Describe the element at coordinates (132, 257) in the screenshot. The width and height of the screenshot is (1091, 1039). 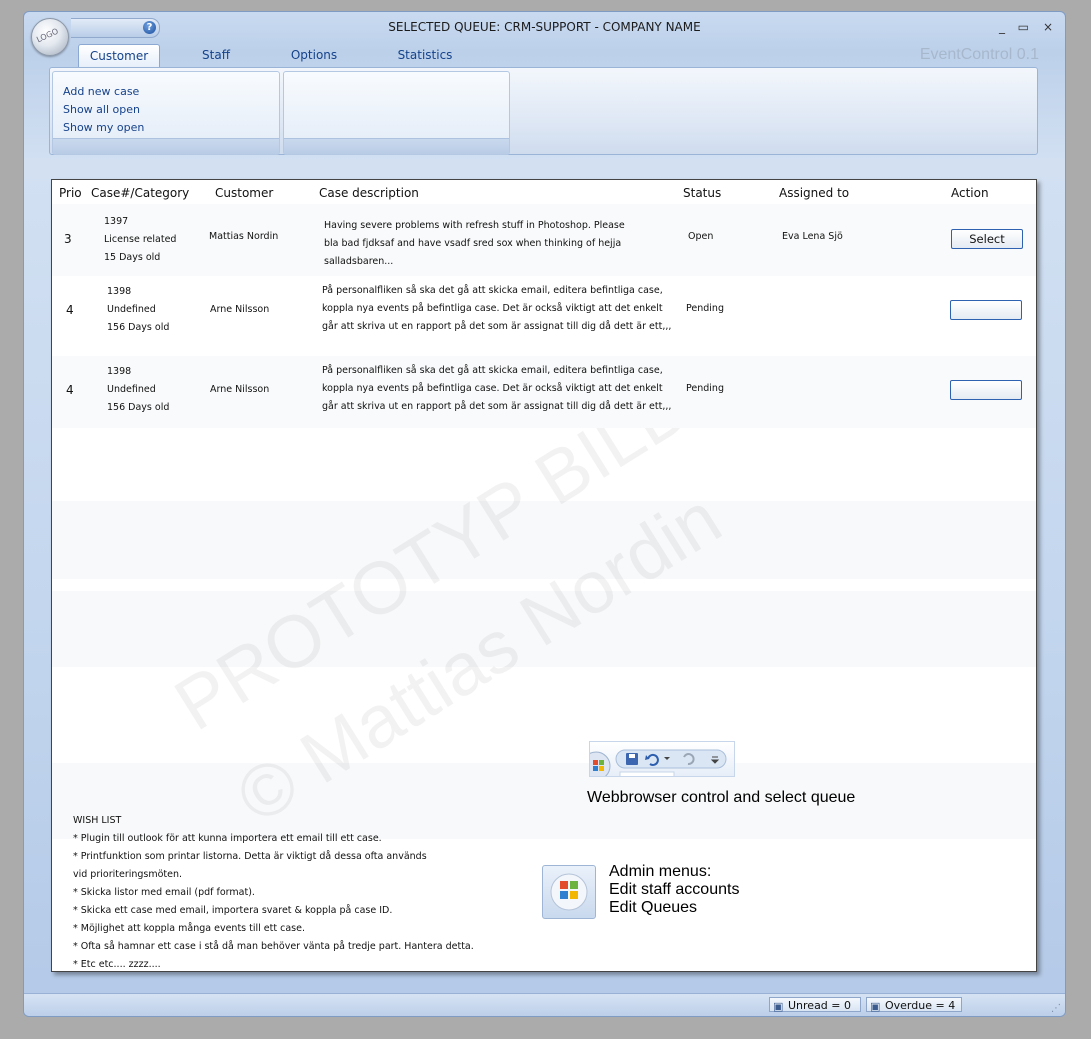
I see `case-age: 15 Days old` at that location.